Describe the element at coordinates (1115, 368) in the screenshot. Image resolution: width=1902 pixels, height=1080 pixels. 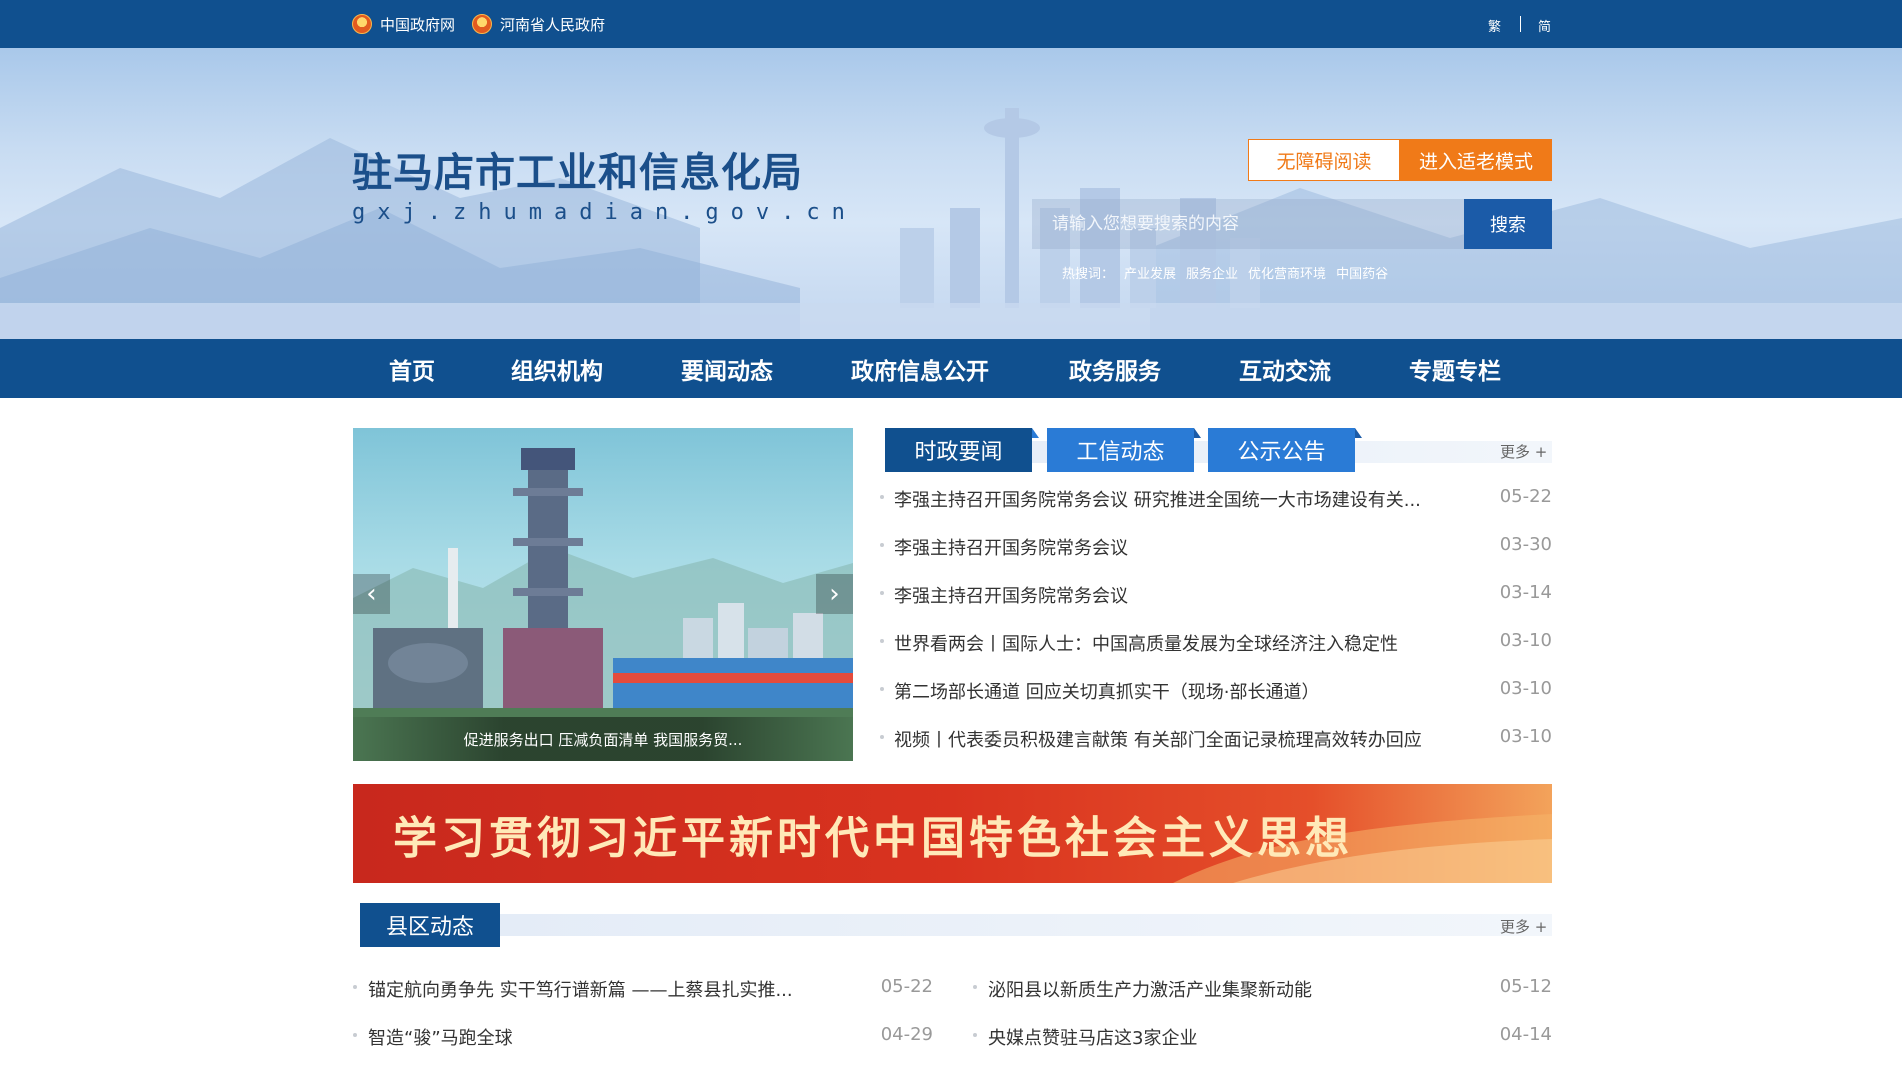
I see `nav-item-gov-services: 政务服务` at that location.